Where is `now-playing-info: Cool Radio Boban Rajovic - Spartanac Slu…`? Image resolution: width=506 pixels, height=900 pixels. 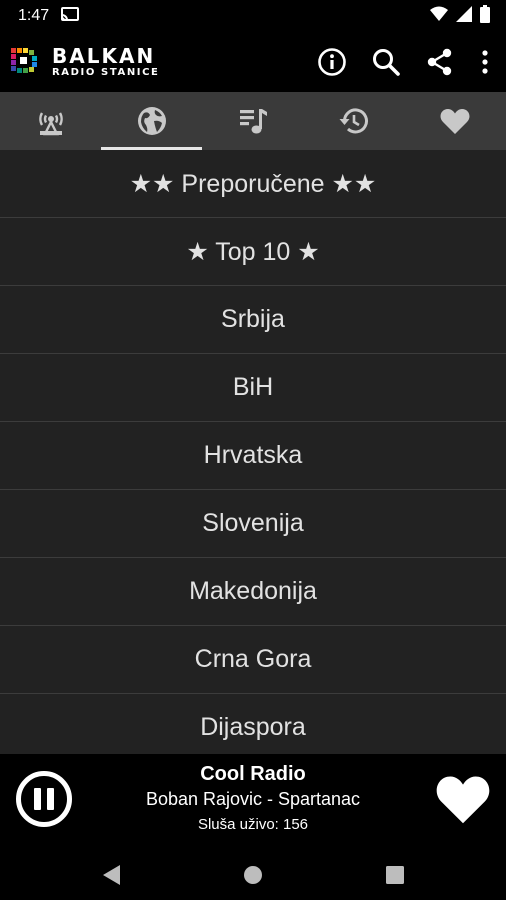 now-playing-info: Cool Radio Boban Rajovic - Spartanac Slu… is located at coordinates (253, 800).